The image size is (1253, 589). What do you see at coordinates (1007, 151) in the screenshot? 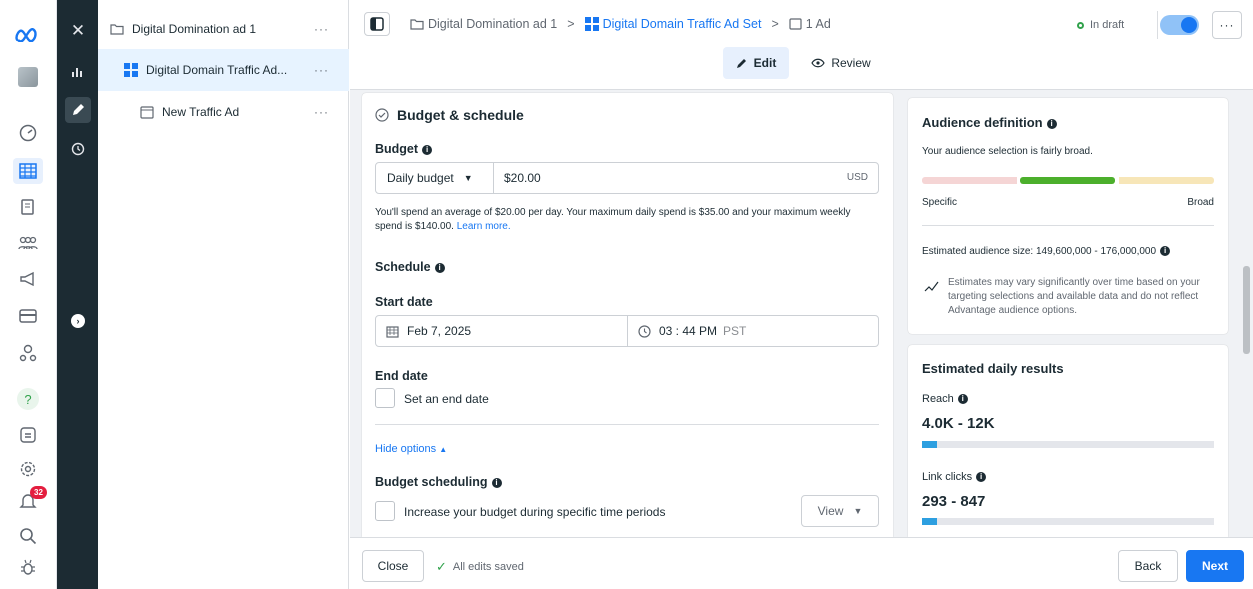
I see `audience-desc: Your audience selection is fairly broad.` at bounding box center [1007, 151].